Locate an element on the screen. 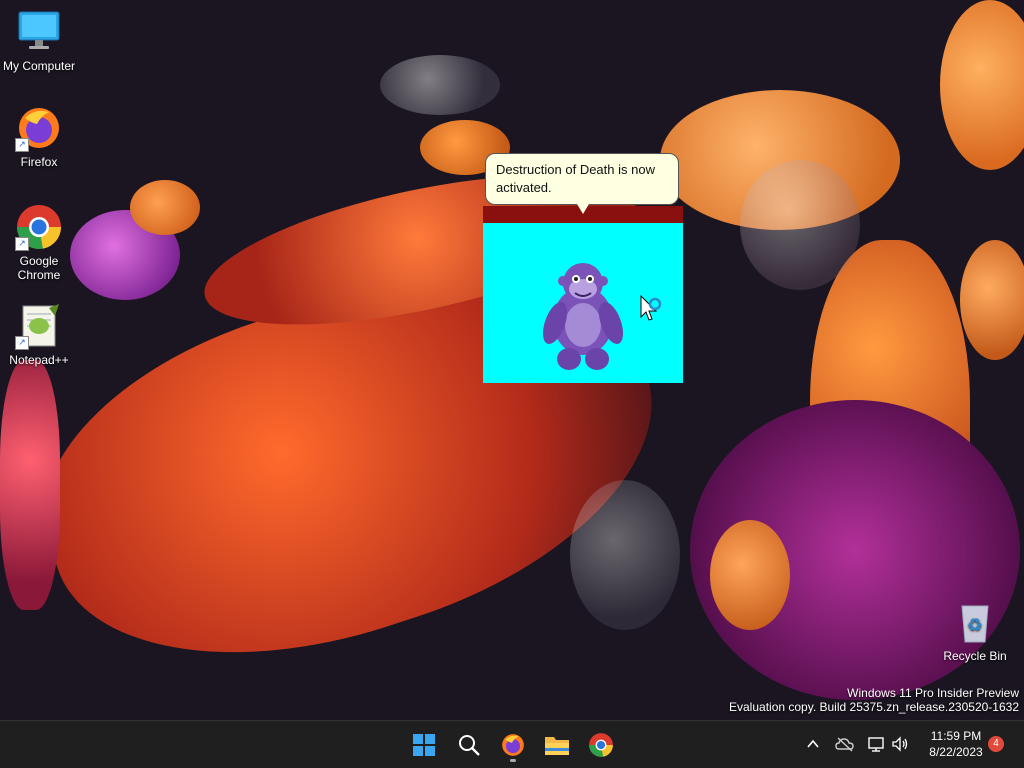 This screenshot has height=768, width=1024. network-button is located at coordinates (877, 744).